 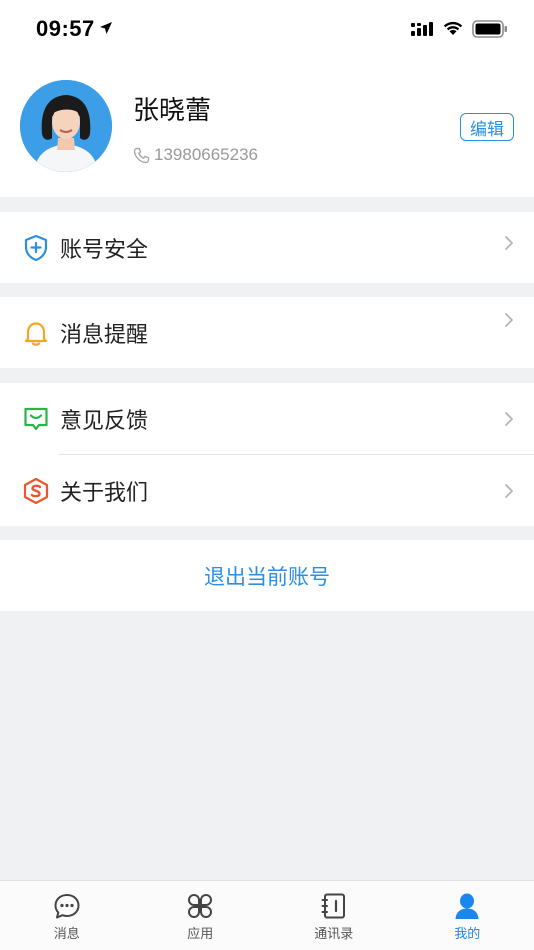 What do you see at coordinates (200, 906) in the screenshot?
I see `apps-grid-icon` at bounding box center [200, 906].